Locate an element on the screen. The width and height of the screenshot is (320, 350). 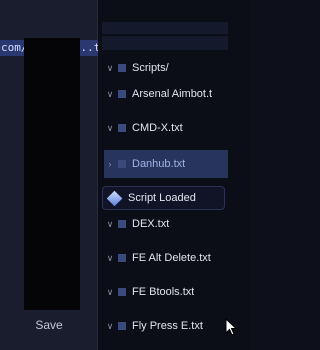
script-item: ∨ FE Btools.txt is located at coordinates (166, 292).